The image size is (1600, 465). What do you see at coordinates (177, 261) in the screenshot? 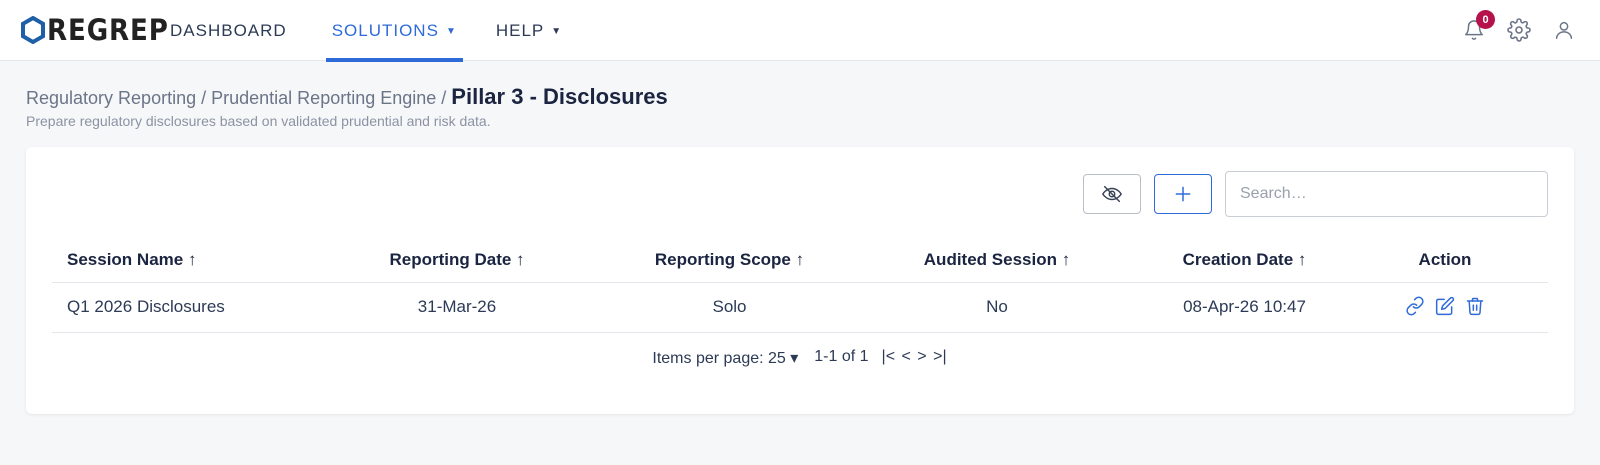
I see `column-header-session-name: Session Name ↑` at bounding box center [177, 261].